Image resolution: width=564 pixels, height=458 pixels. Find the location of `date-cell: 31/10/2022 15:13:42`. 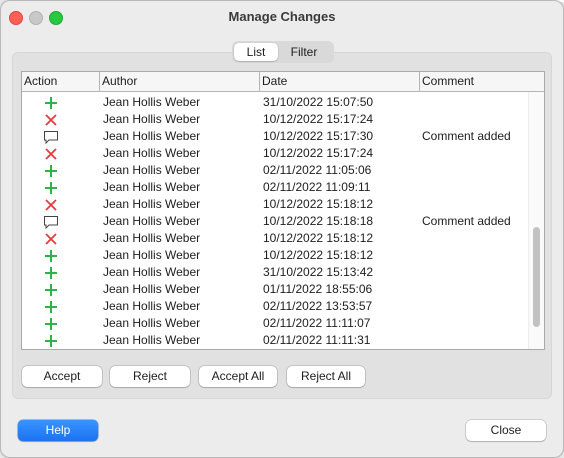

date-cell: 31/10/2022 15:13:42 is located at coordinates (318, 272).